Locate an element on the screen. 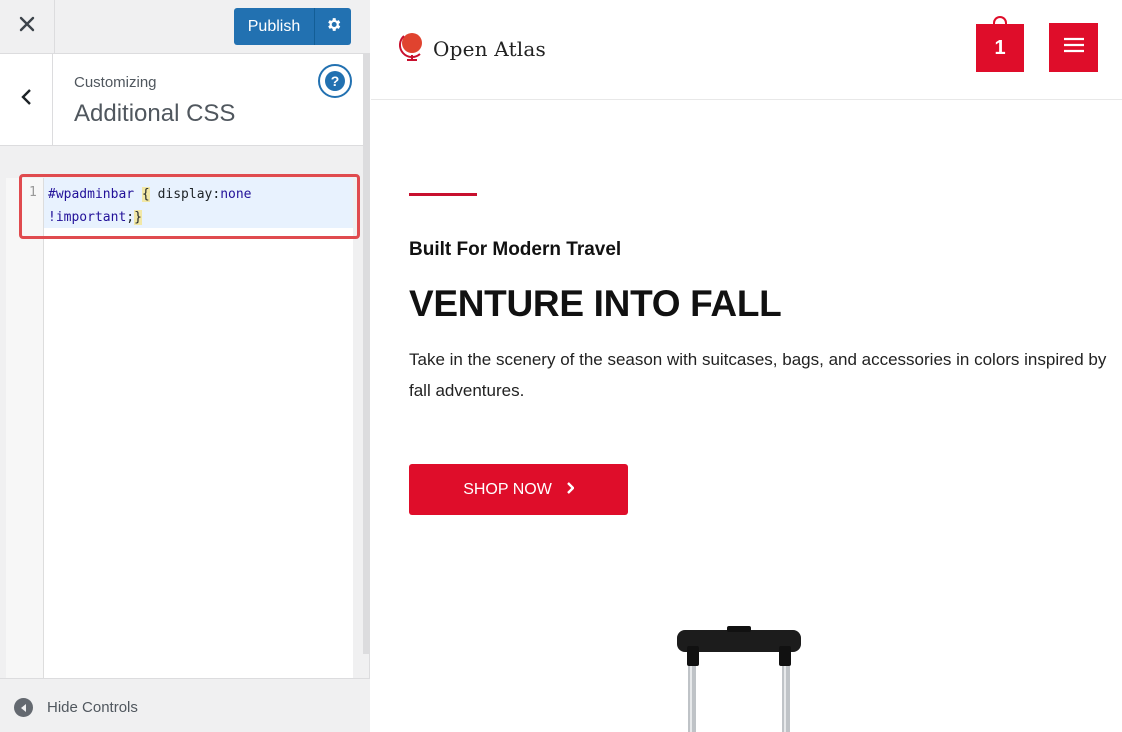 The image size is (1122, 732). hide-controls-button: Hide Controls is located at coordinates (76, 707).